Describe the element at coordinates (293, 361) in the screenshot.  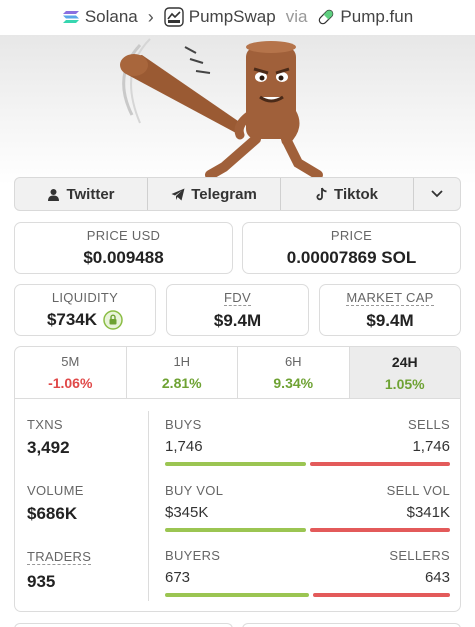
I see `tab-6h-label: 6H` at that location.